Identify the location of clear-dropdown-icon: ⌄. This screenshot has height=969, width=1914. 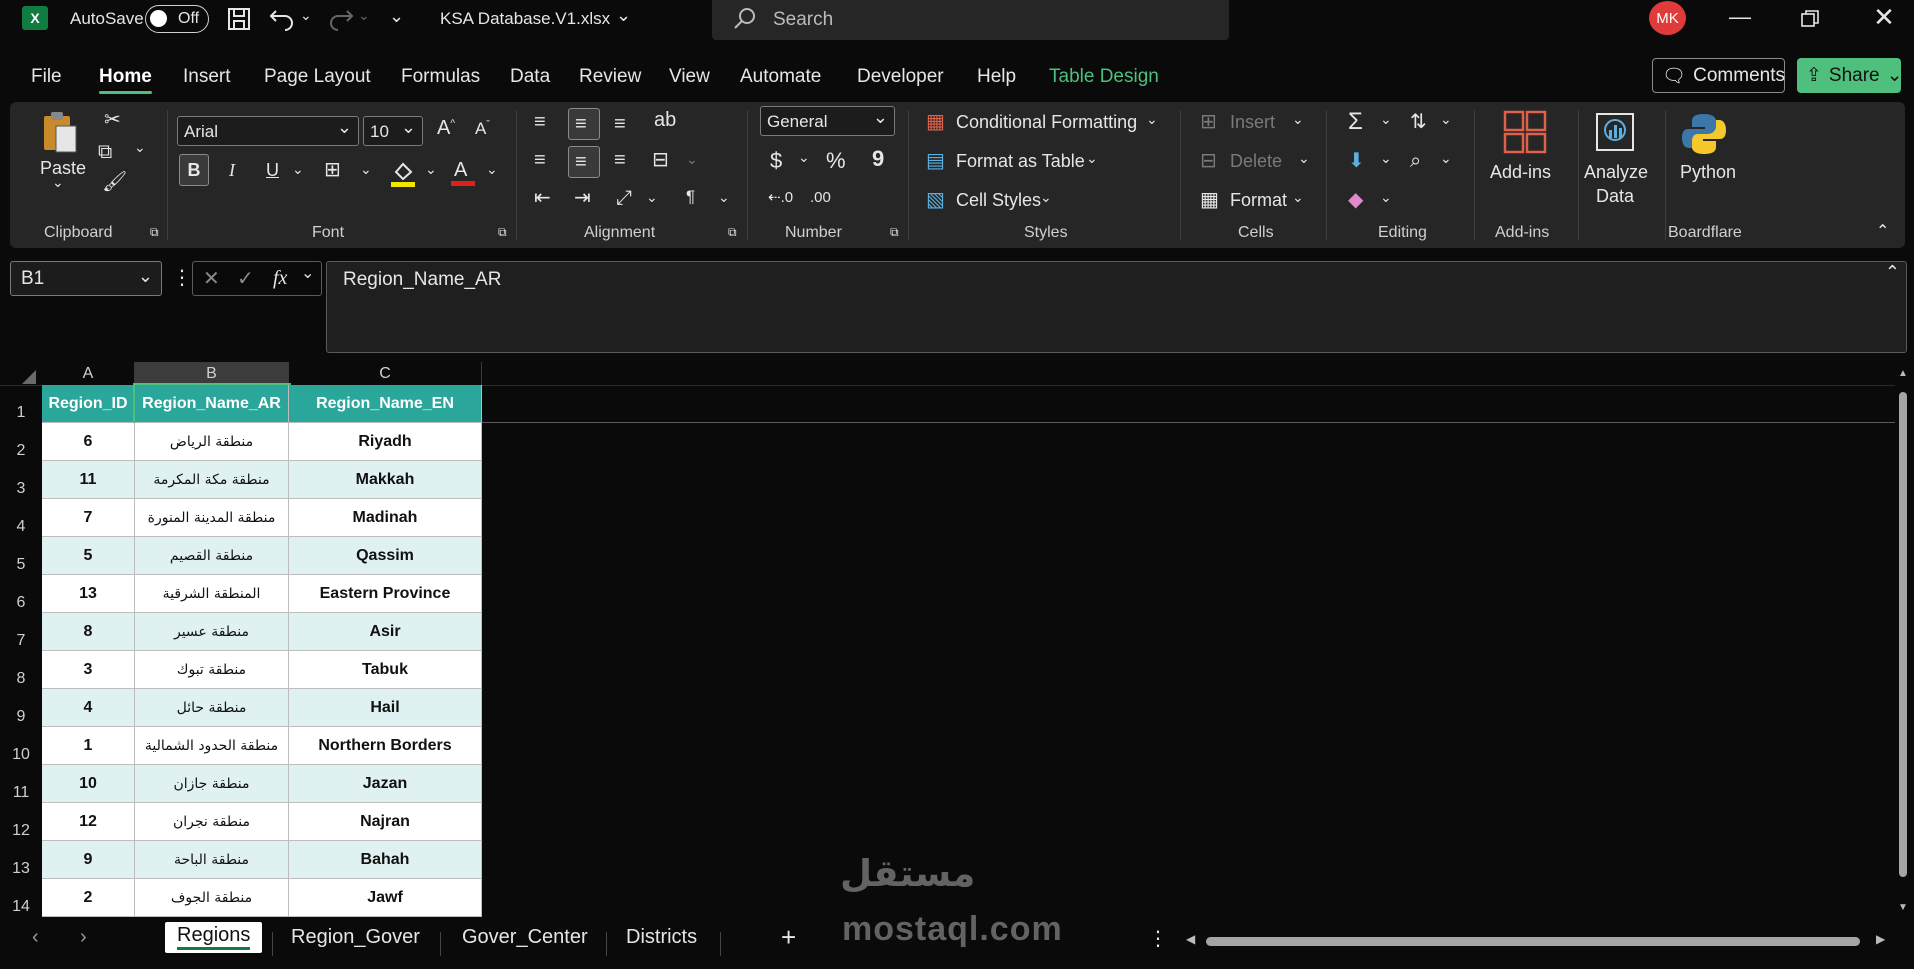
(1386, 197).